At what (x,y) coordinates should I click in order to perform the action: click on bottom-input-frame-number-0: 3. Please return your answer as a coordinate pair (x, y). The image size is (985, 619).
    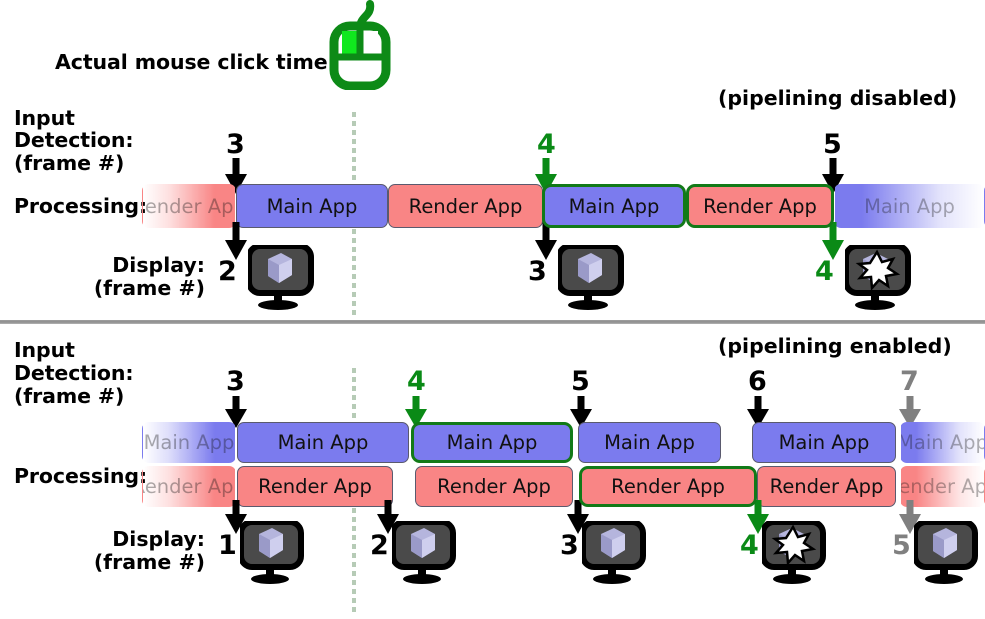
    Looking at the image, I should click on (235, 381).